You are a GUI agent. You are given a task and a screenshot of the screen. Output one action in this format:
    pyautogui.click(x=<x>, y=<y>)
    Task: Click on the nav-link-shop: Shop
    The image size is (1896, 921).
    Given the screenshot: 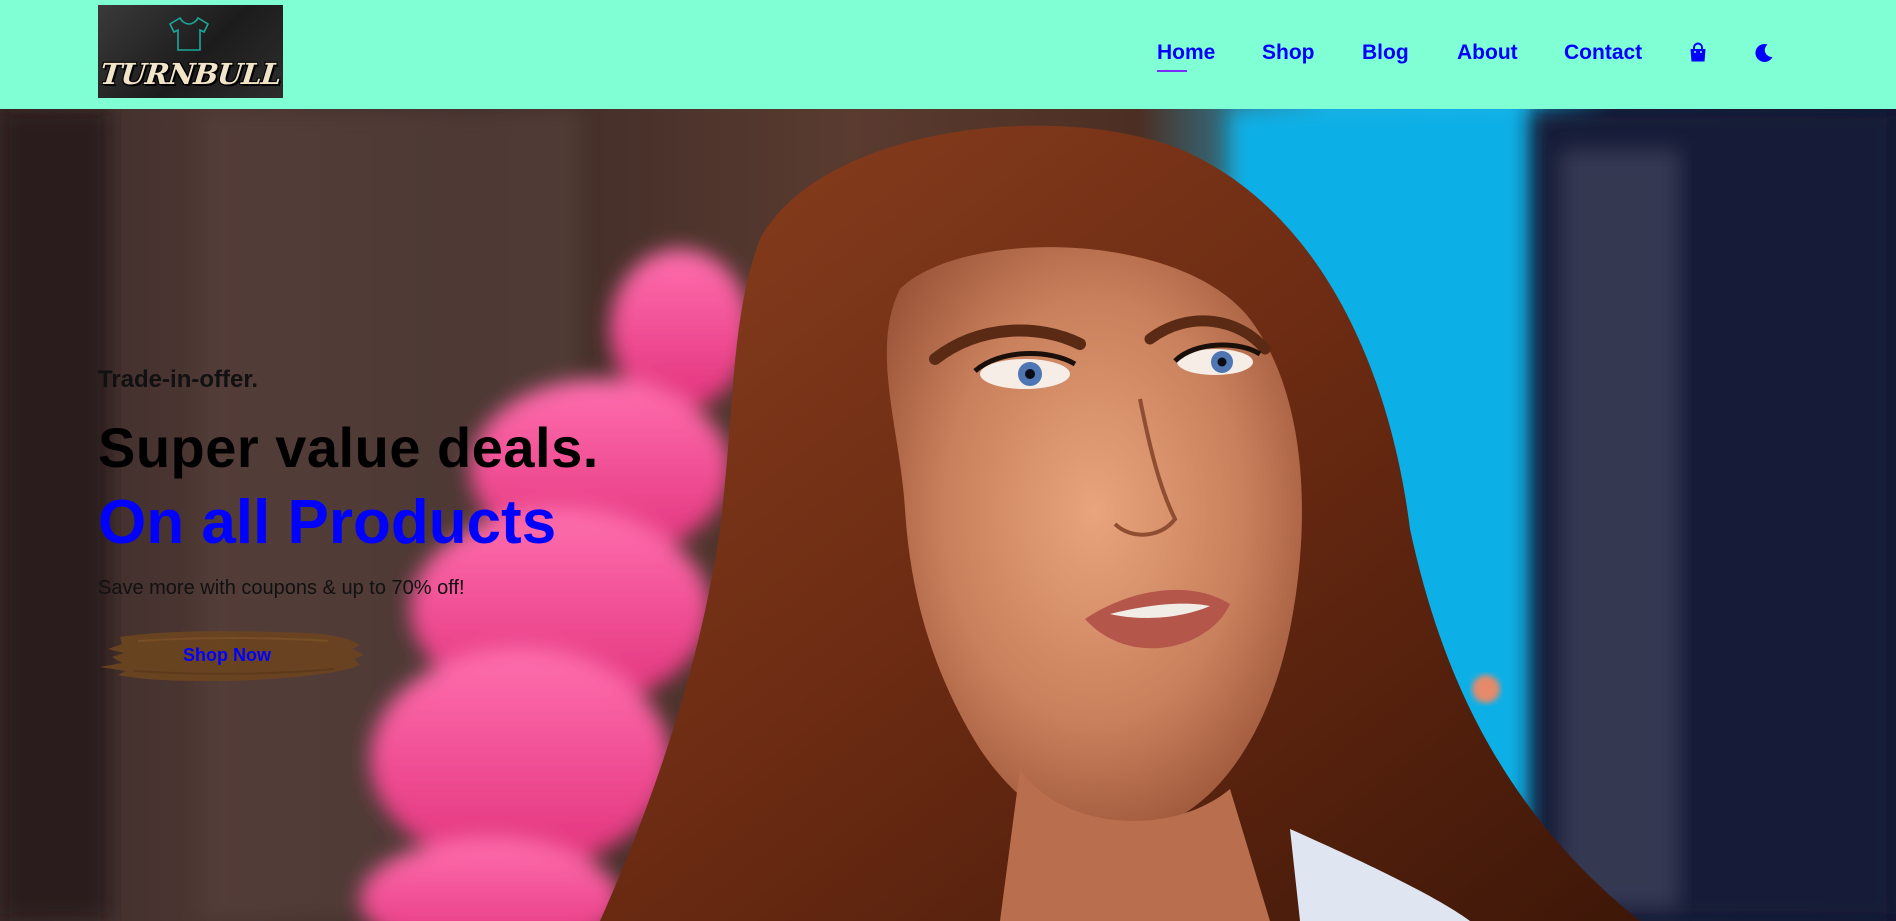 What is the action you would take?
    pyautogui.click(x=1288, y=53)
    